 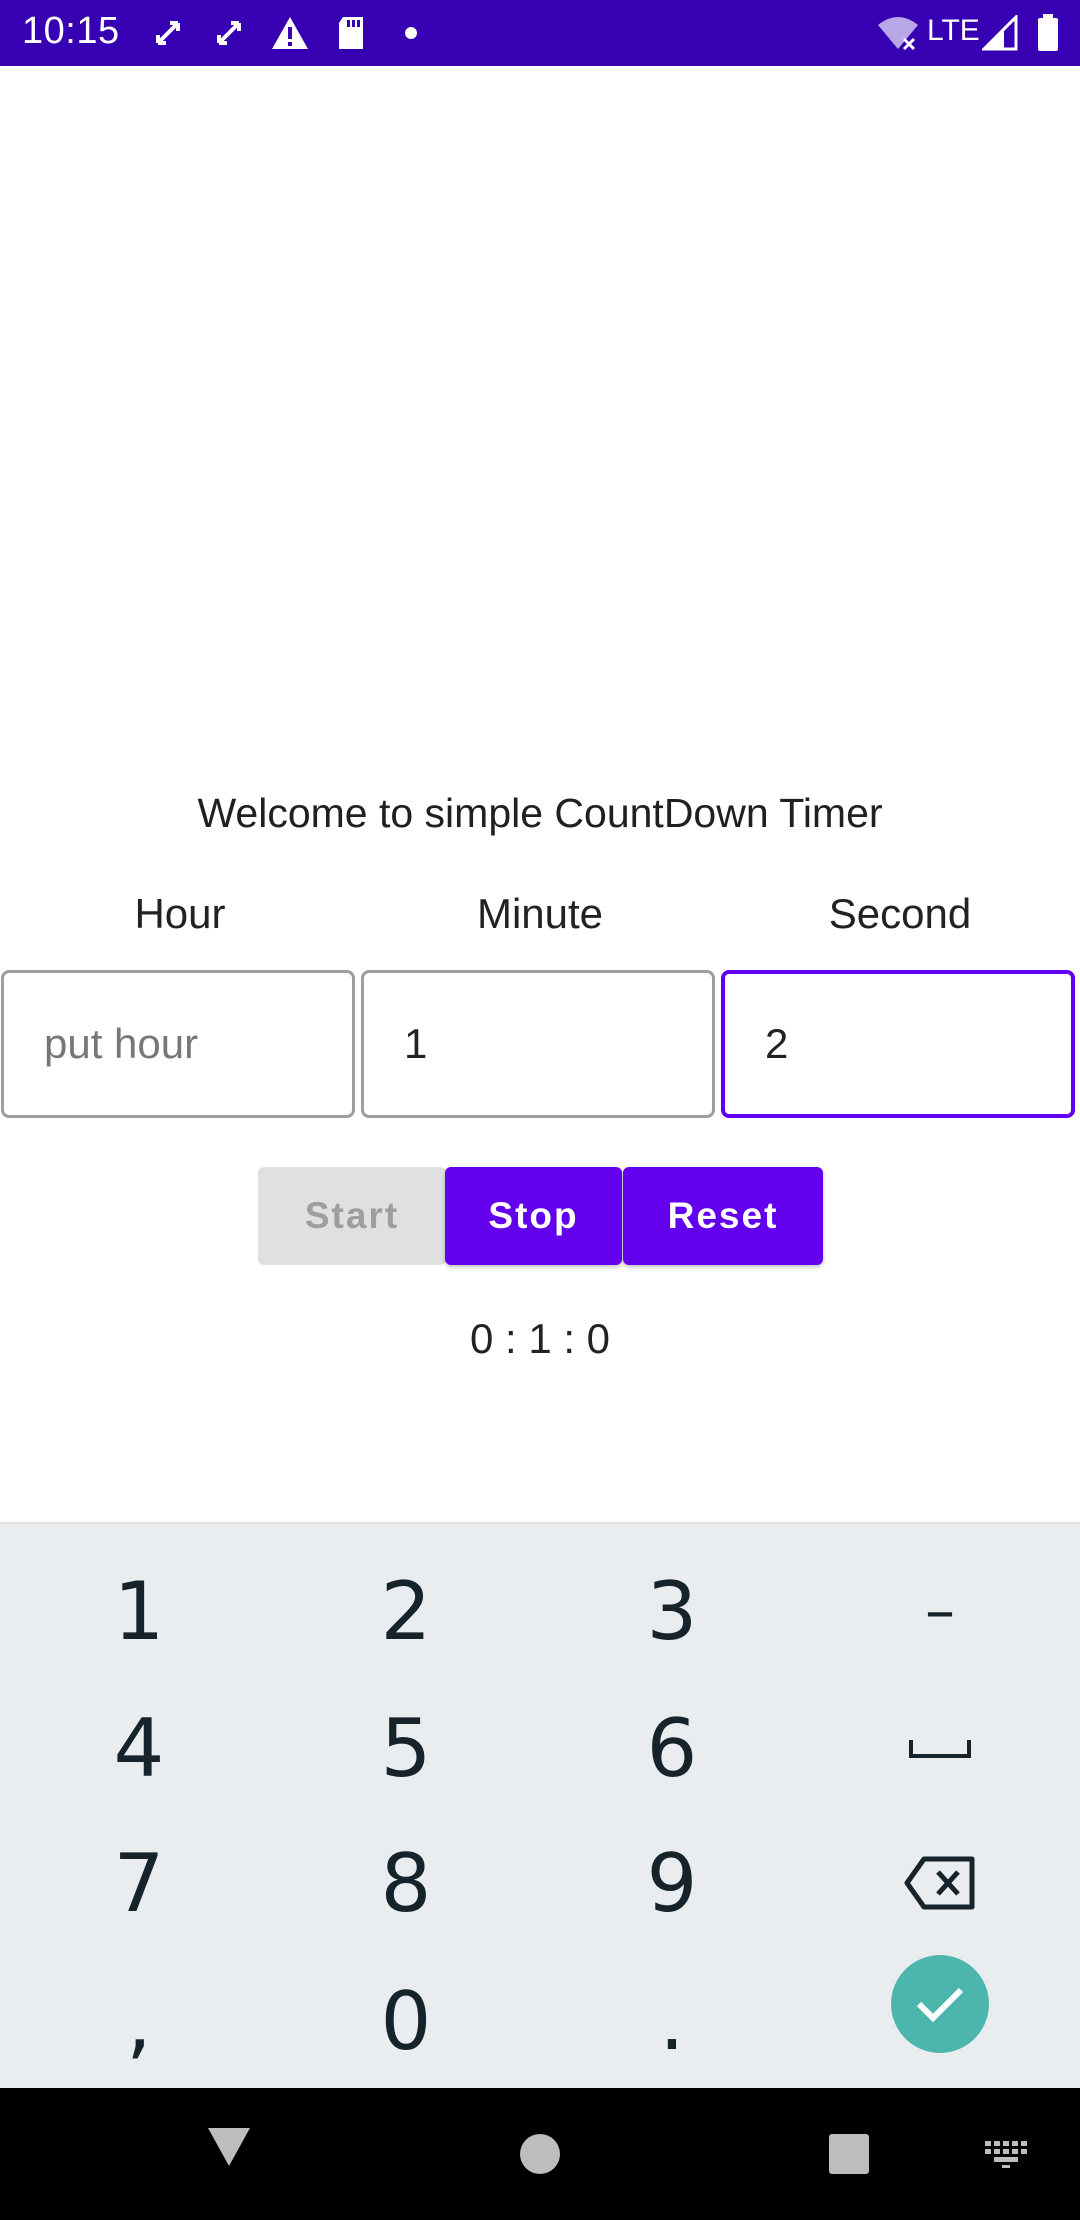 What do you see at coordinates (940, 1611) in the screenshot?
I see `key-minus: –` at bounding box center [940, 1611].